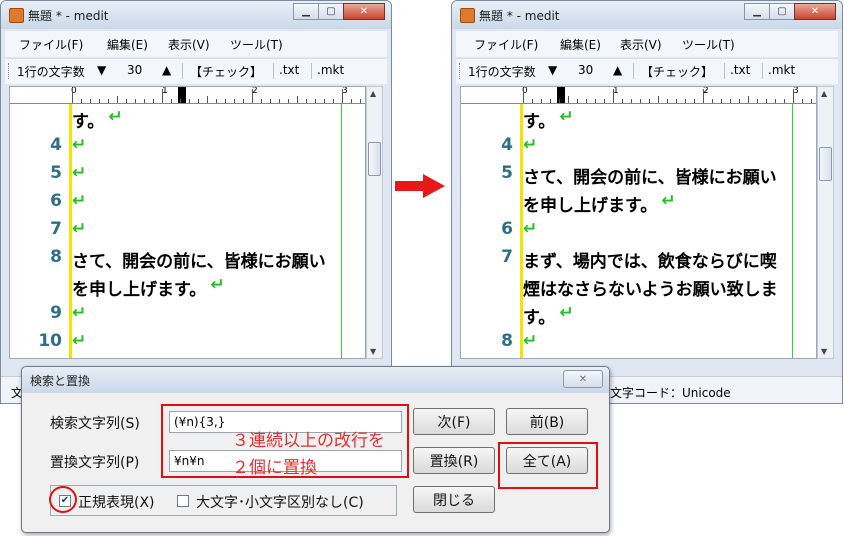 The height and width of the screenshot is (536, 844). Describe the element at coordinates (95, 424) in the screenshot. I see `search-label: 検索文字列(S)` at that location.